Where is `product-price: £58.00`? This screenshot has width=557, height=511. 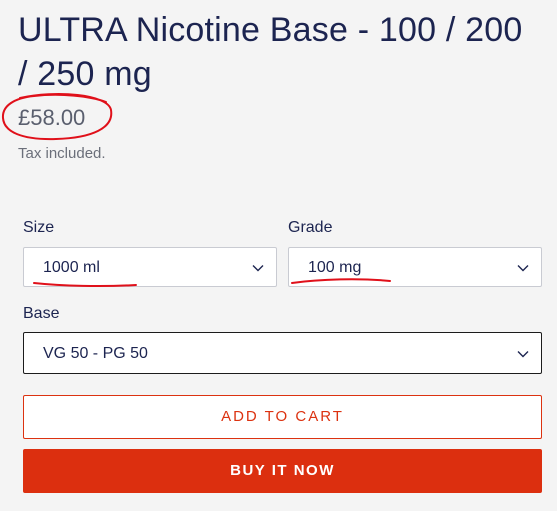 product-price: £58.00 is located at coordinates (52, 117).